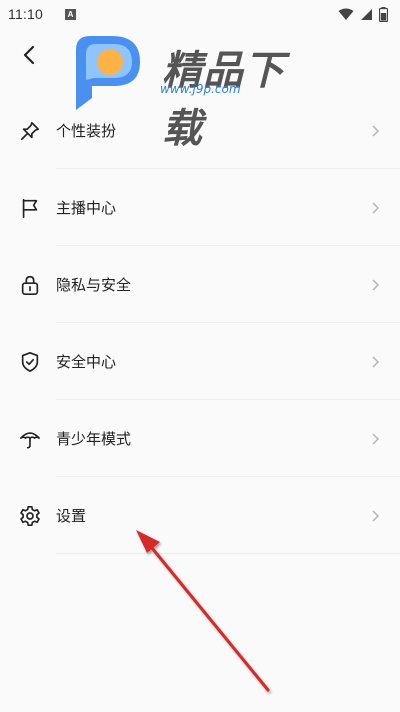  I want to click on status-bar: 11:10 A, so click(200, 14).